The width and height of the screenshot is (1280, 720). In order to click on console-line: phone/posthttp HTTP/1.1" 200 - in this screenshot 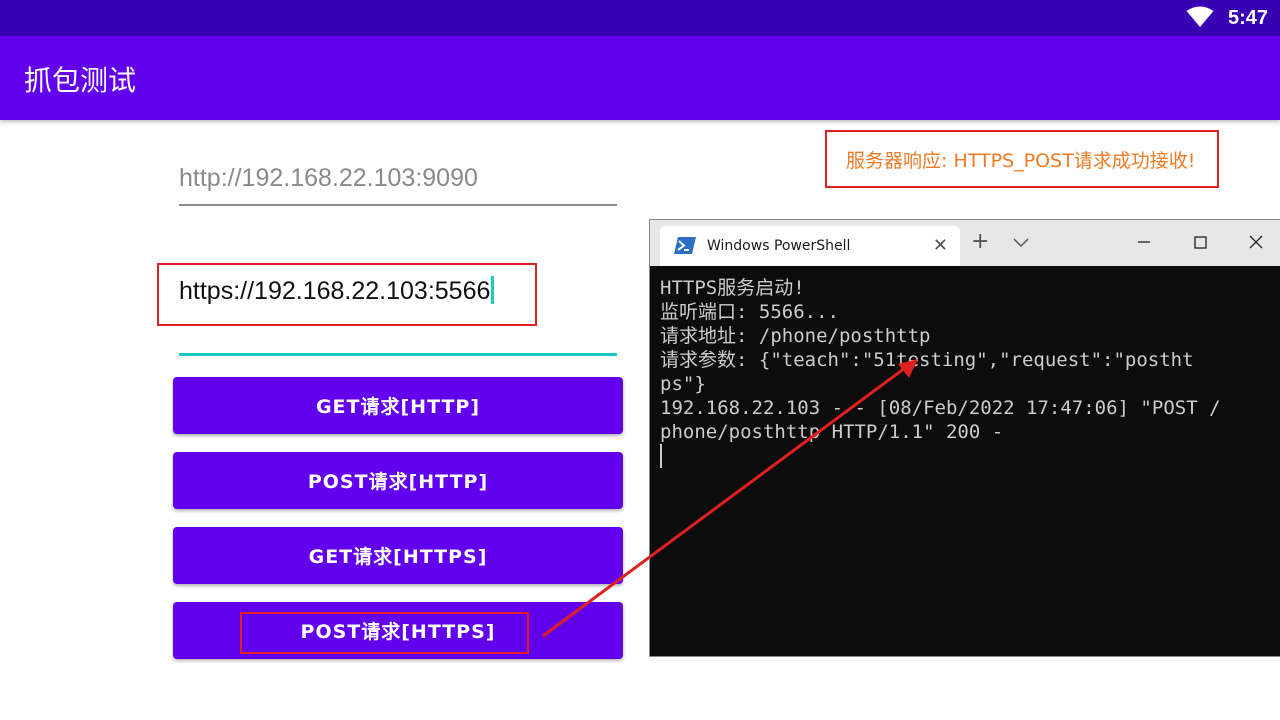, I will do `click(832, 432)`.